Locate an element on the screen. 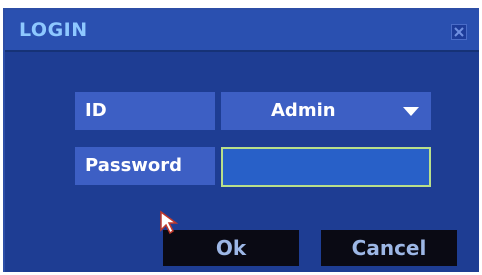  cancel-button-label: Cancel is located at coordinates (389, 248).